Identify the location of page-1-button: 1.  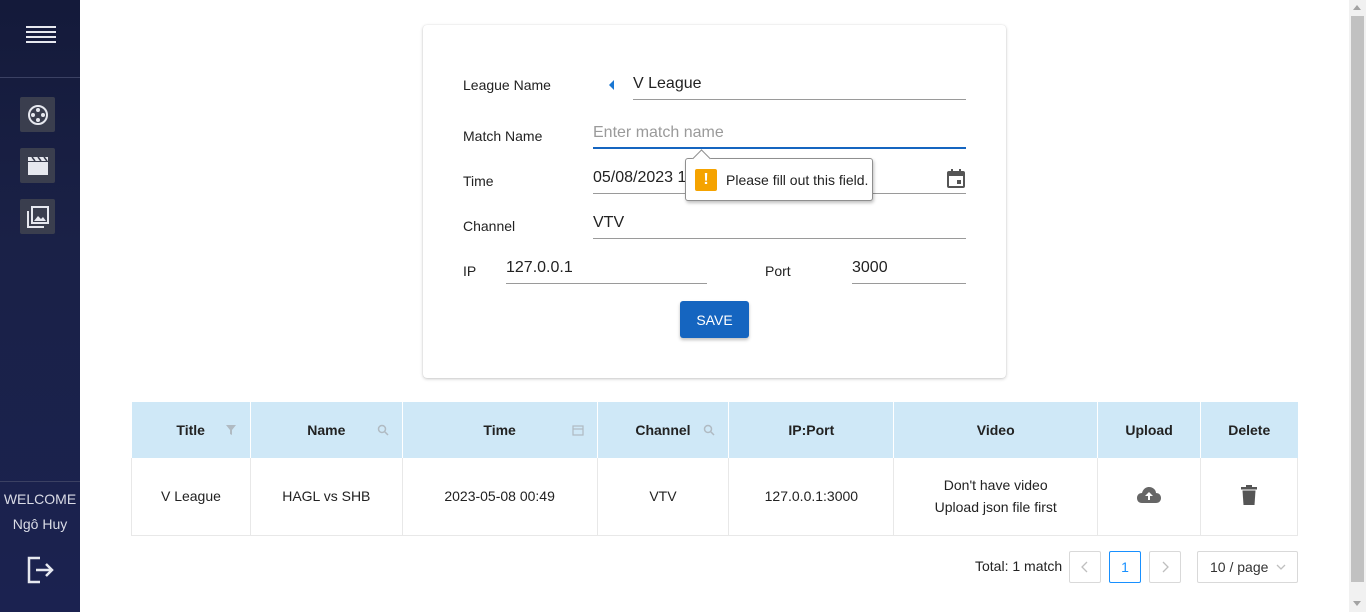
(1125, 567).